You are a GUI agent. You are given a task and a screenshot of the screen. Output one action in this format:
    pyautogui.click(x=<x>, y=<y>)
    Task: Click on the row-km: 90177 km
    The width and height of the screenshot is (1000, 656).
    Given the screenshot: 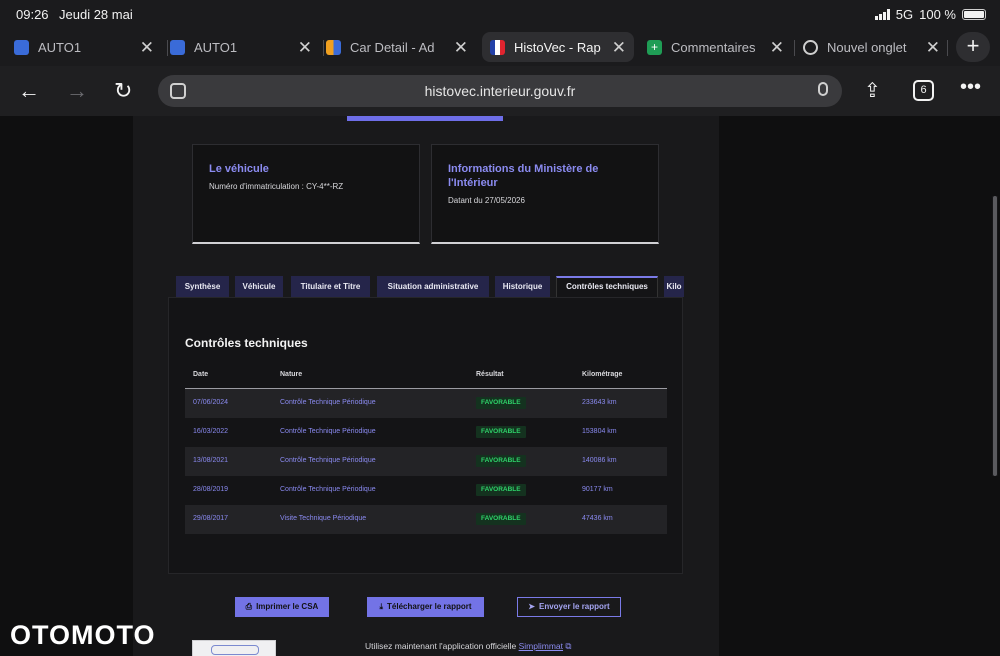 What is the action you would take?
    pyautogui.click(x=597, y=489)
    